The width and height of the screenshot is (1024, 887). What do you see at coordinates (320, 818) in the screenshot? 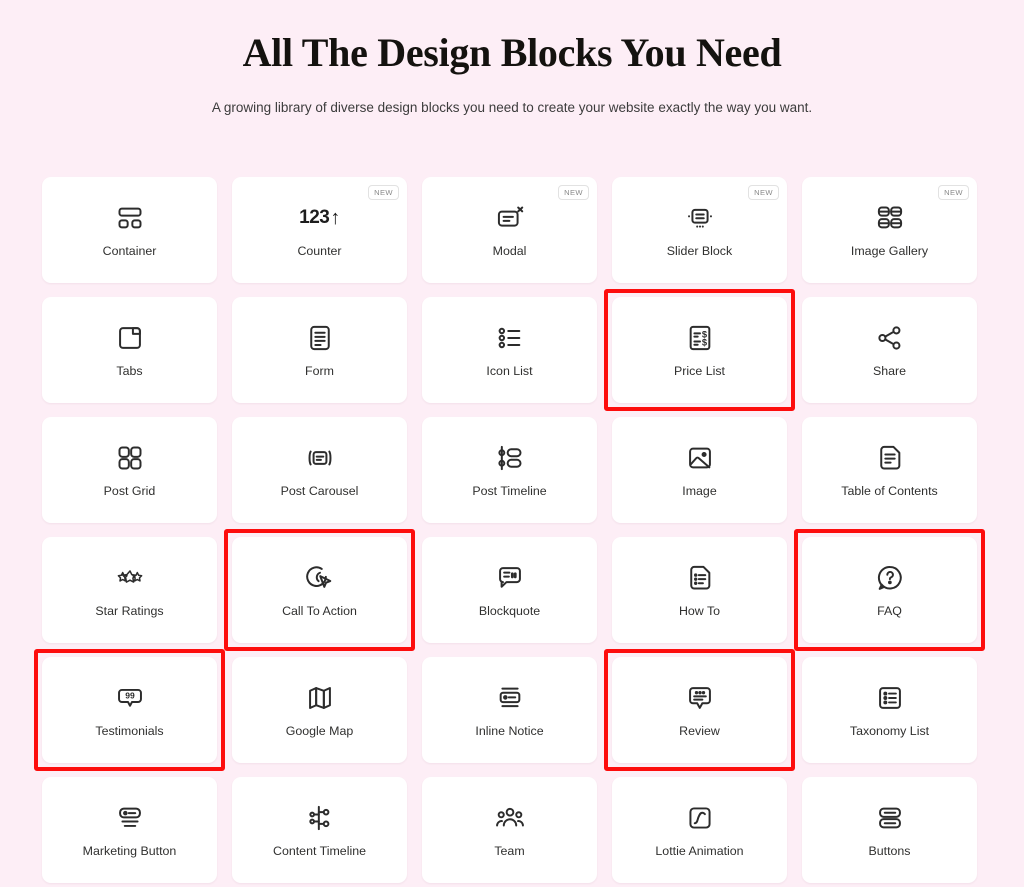
I see `content-timeline-icon` at bounding box center [320, 818].